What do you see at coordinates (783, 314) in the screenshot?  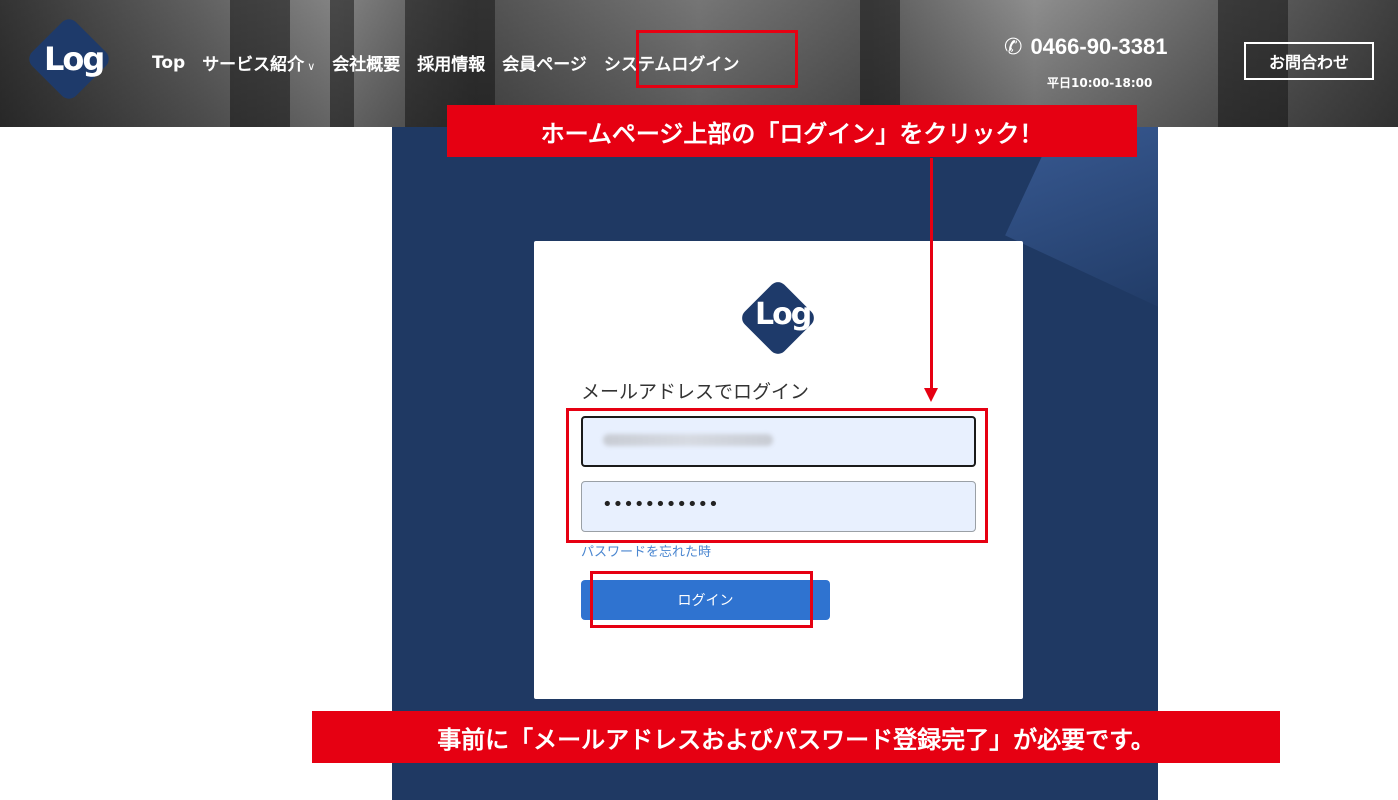 I see `card-logo-text: Log` at bounding box center [783, 314].